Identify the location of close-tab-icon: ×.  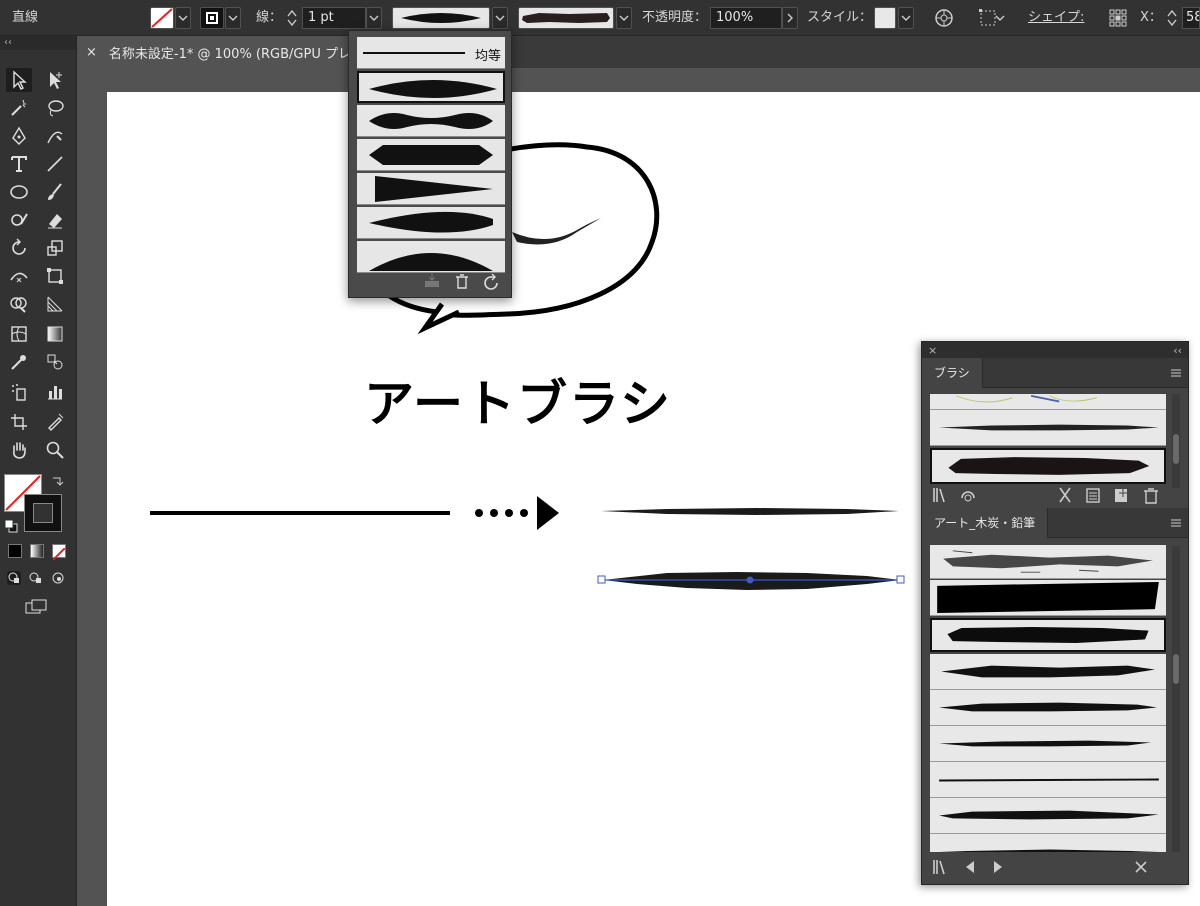
(91, 52).